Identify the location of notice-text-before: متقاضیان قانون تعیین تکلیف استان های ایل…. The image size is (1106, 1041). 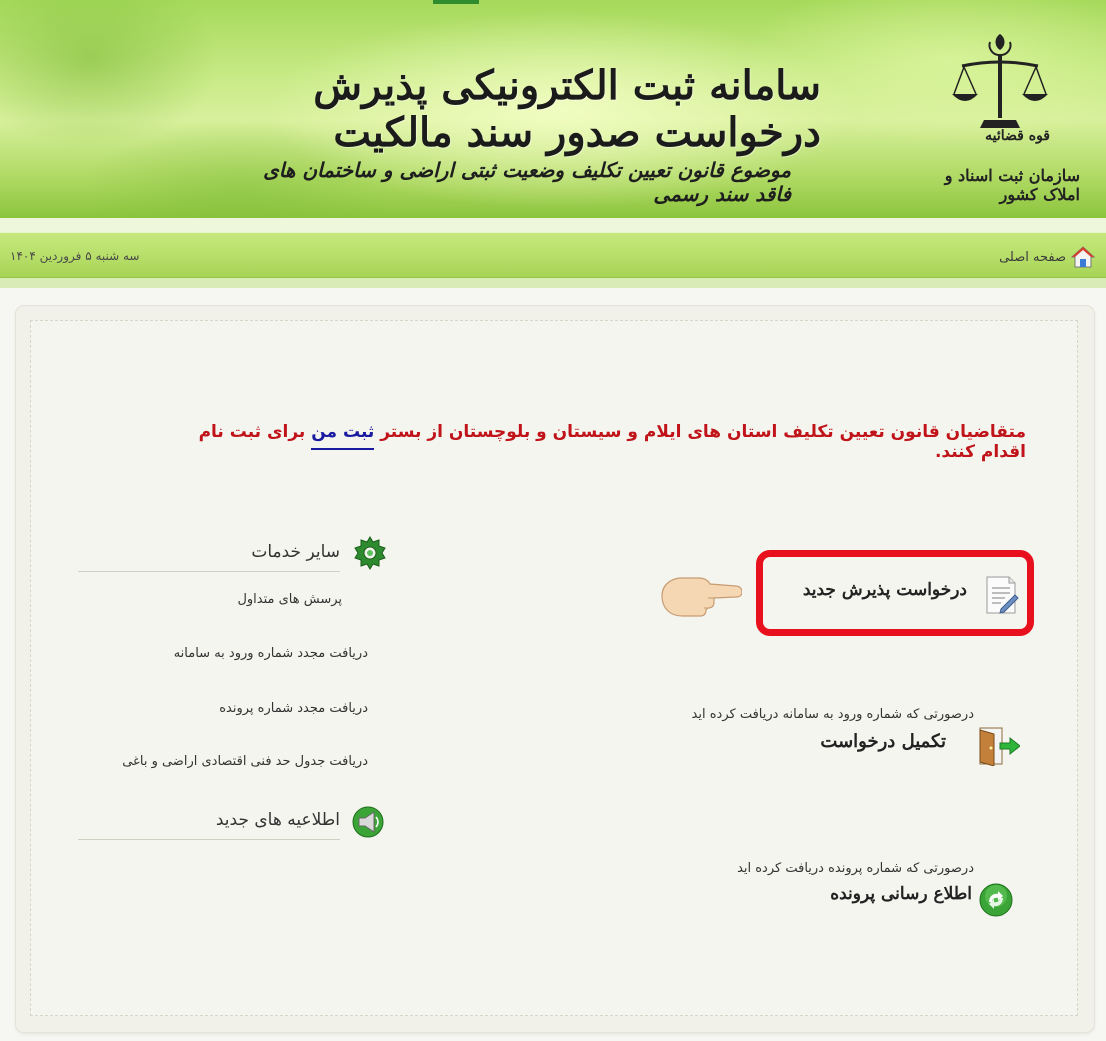
(700, 432).